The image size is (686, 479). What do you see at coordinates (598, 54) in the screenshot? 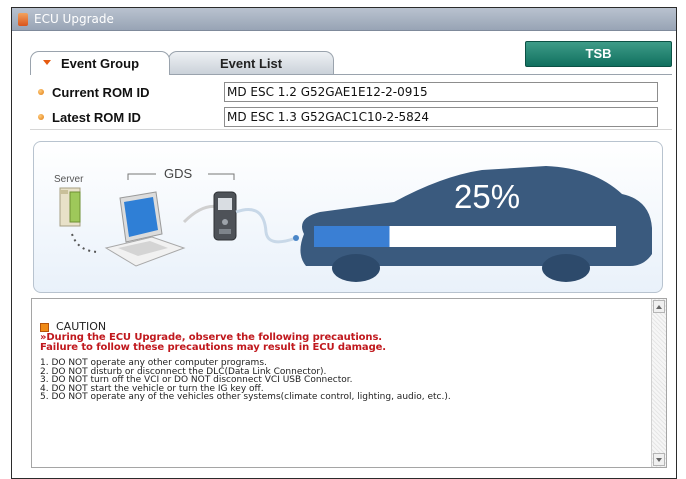
I see `tsb-button: TSB` at bounding box center [598, 54].